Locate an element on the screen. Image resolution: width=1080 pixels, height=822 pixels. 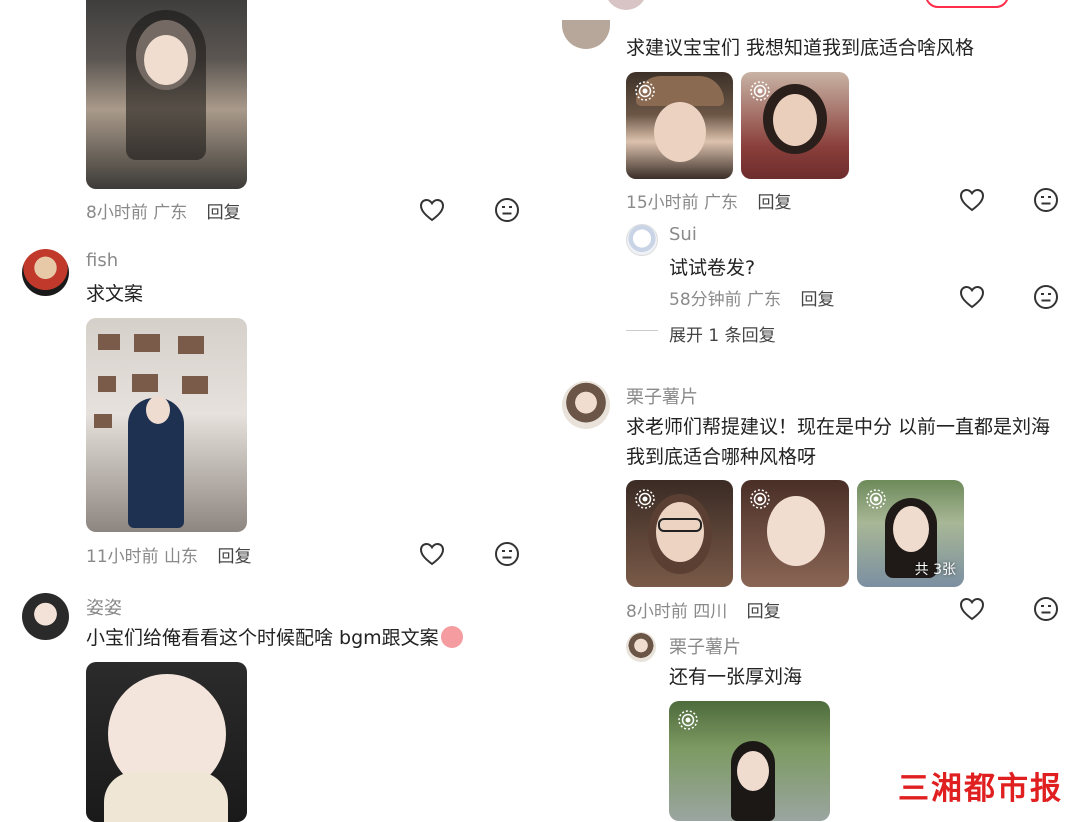
comment-photo: 共 3张 is located at coordinates (910, 533).